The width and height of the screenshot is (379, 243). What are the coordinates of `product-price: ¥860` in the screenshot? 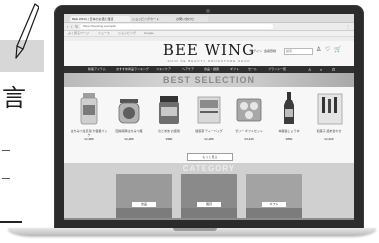 It's located at (289, 139).